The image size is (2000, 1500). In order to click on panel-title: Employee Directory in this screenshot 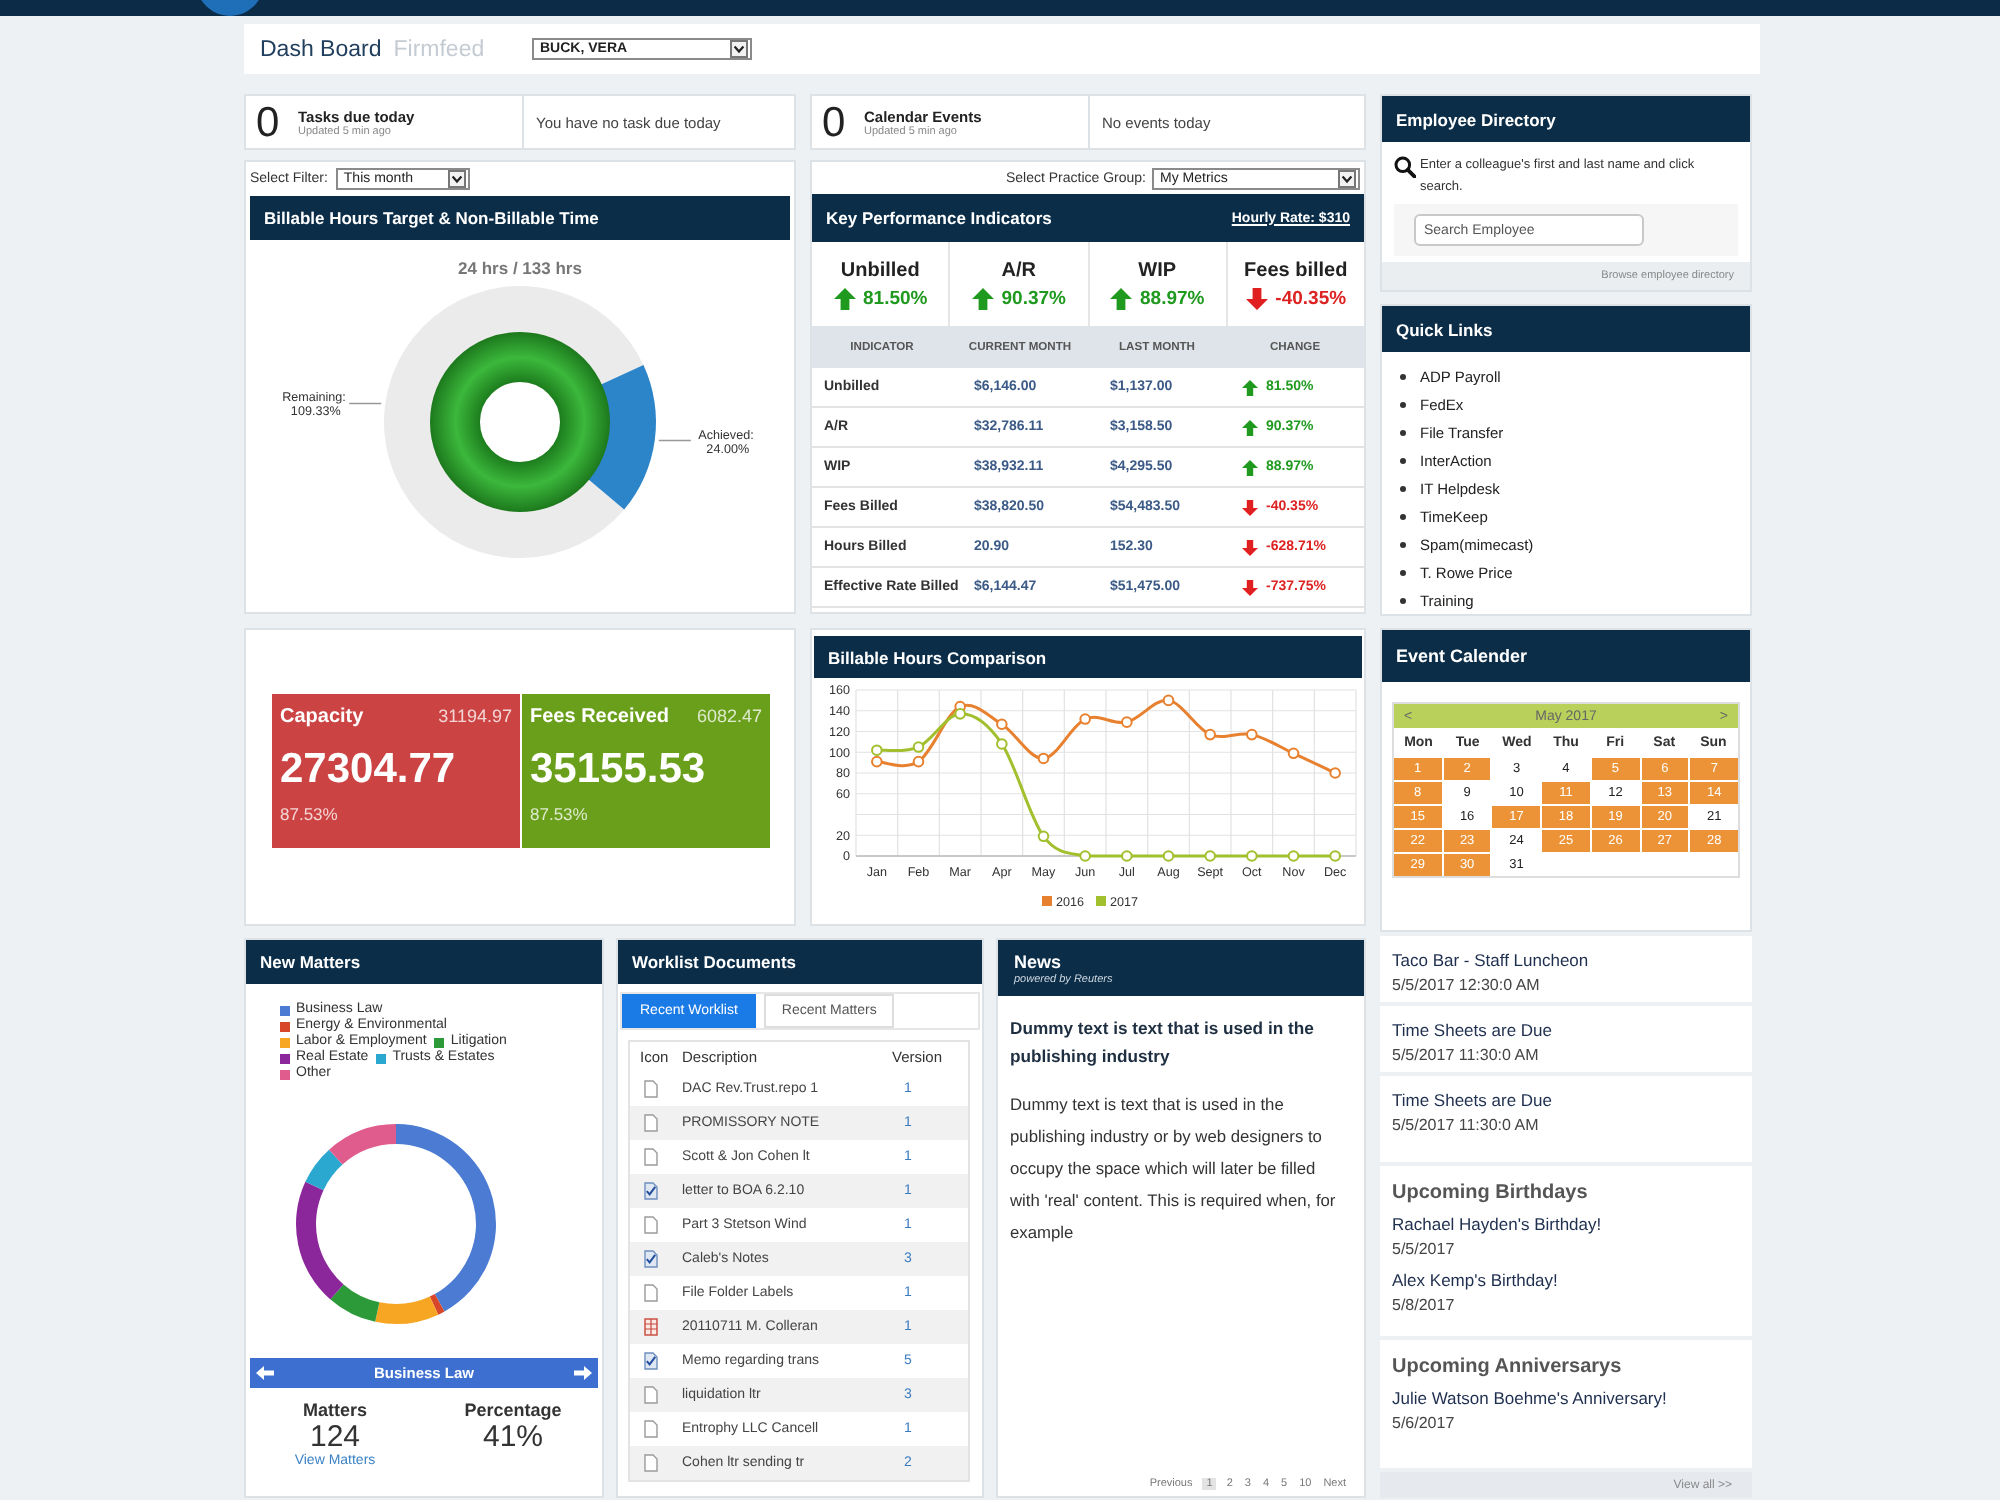, I will do `click(1476, 119)`.